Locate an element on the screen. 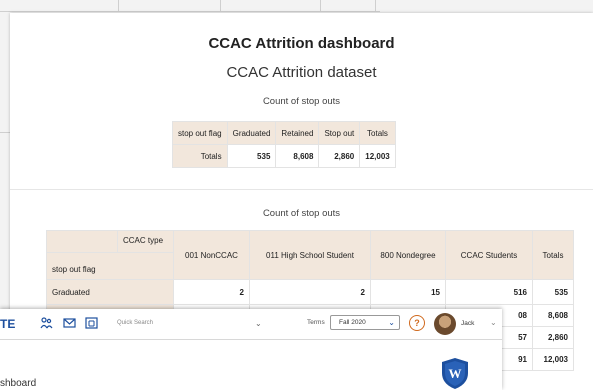 The height and width of the screenshot is (390, 593). app-brand: TE is located at coordinates (7, 324).